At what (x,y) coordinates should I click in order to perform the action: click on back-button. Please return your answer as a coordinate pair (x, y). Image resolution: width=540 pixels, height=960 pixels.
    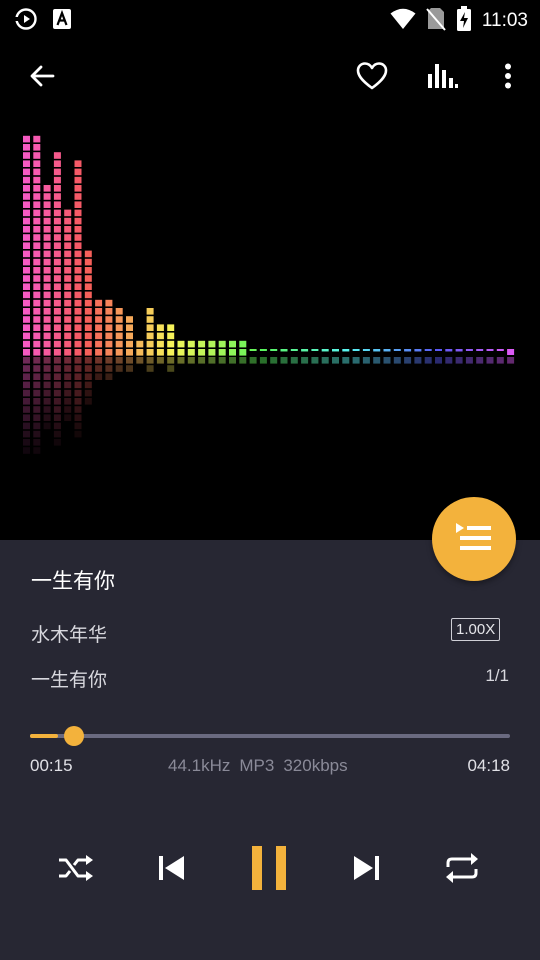
    Looking at the image, I should click on (42, 78).